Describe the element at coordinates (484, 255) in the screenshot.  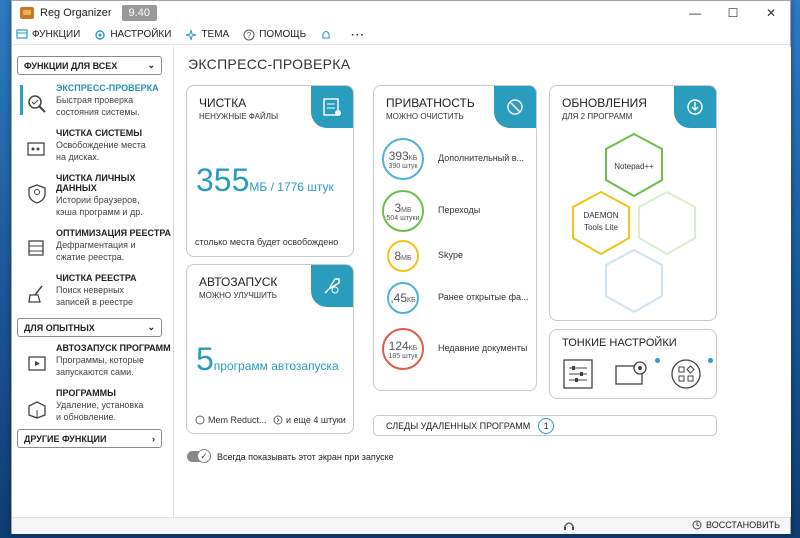
I see `privacy-item-label: Skype` at that location.